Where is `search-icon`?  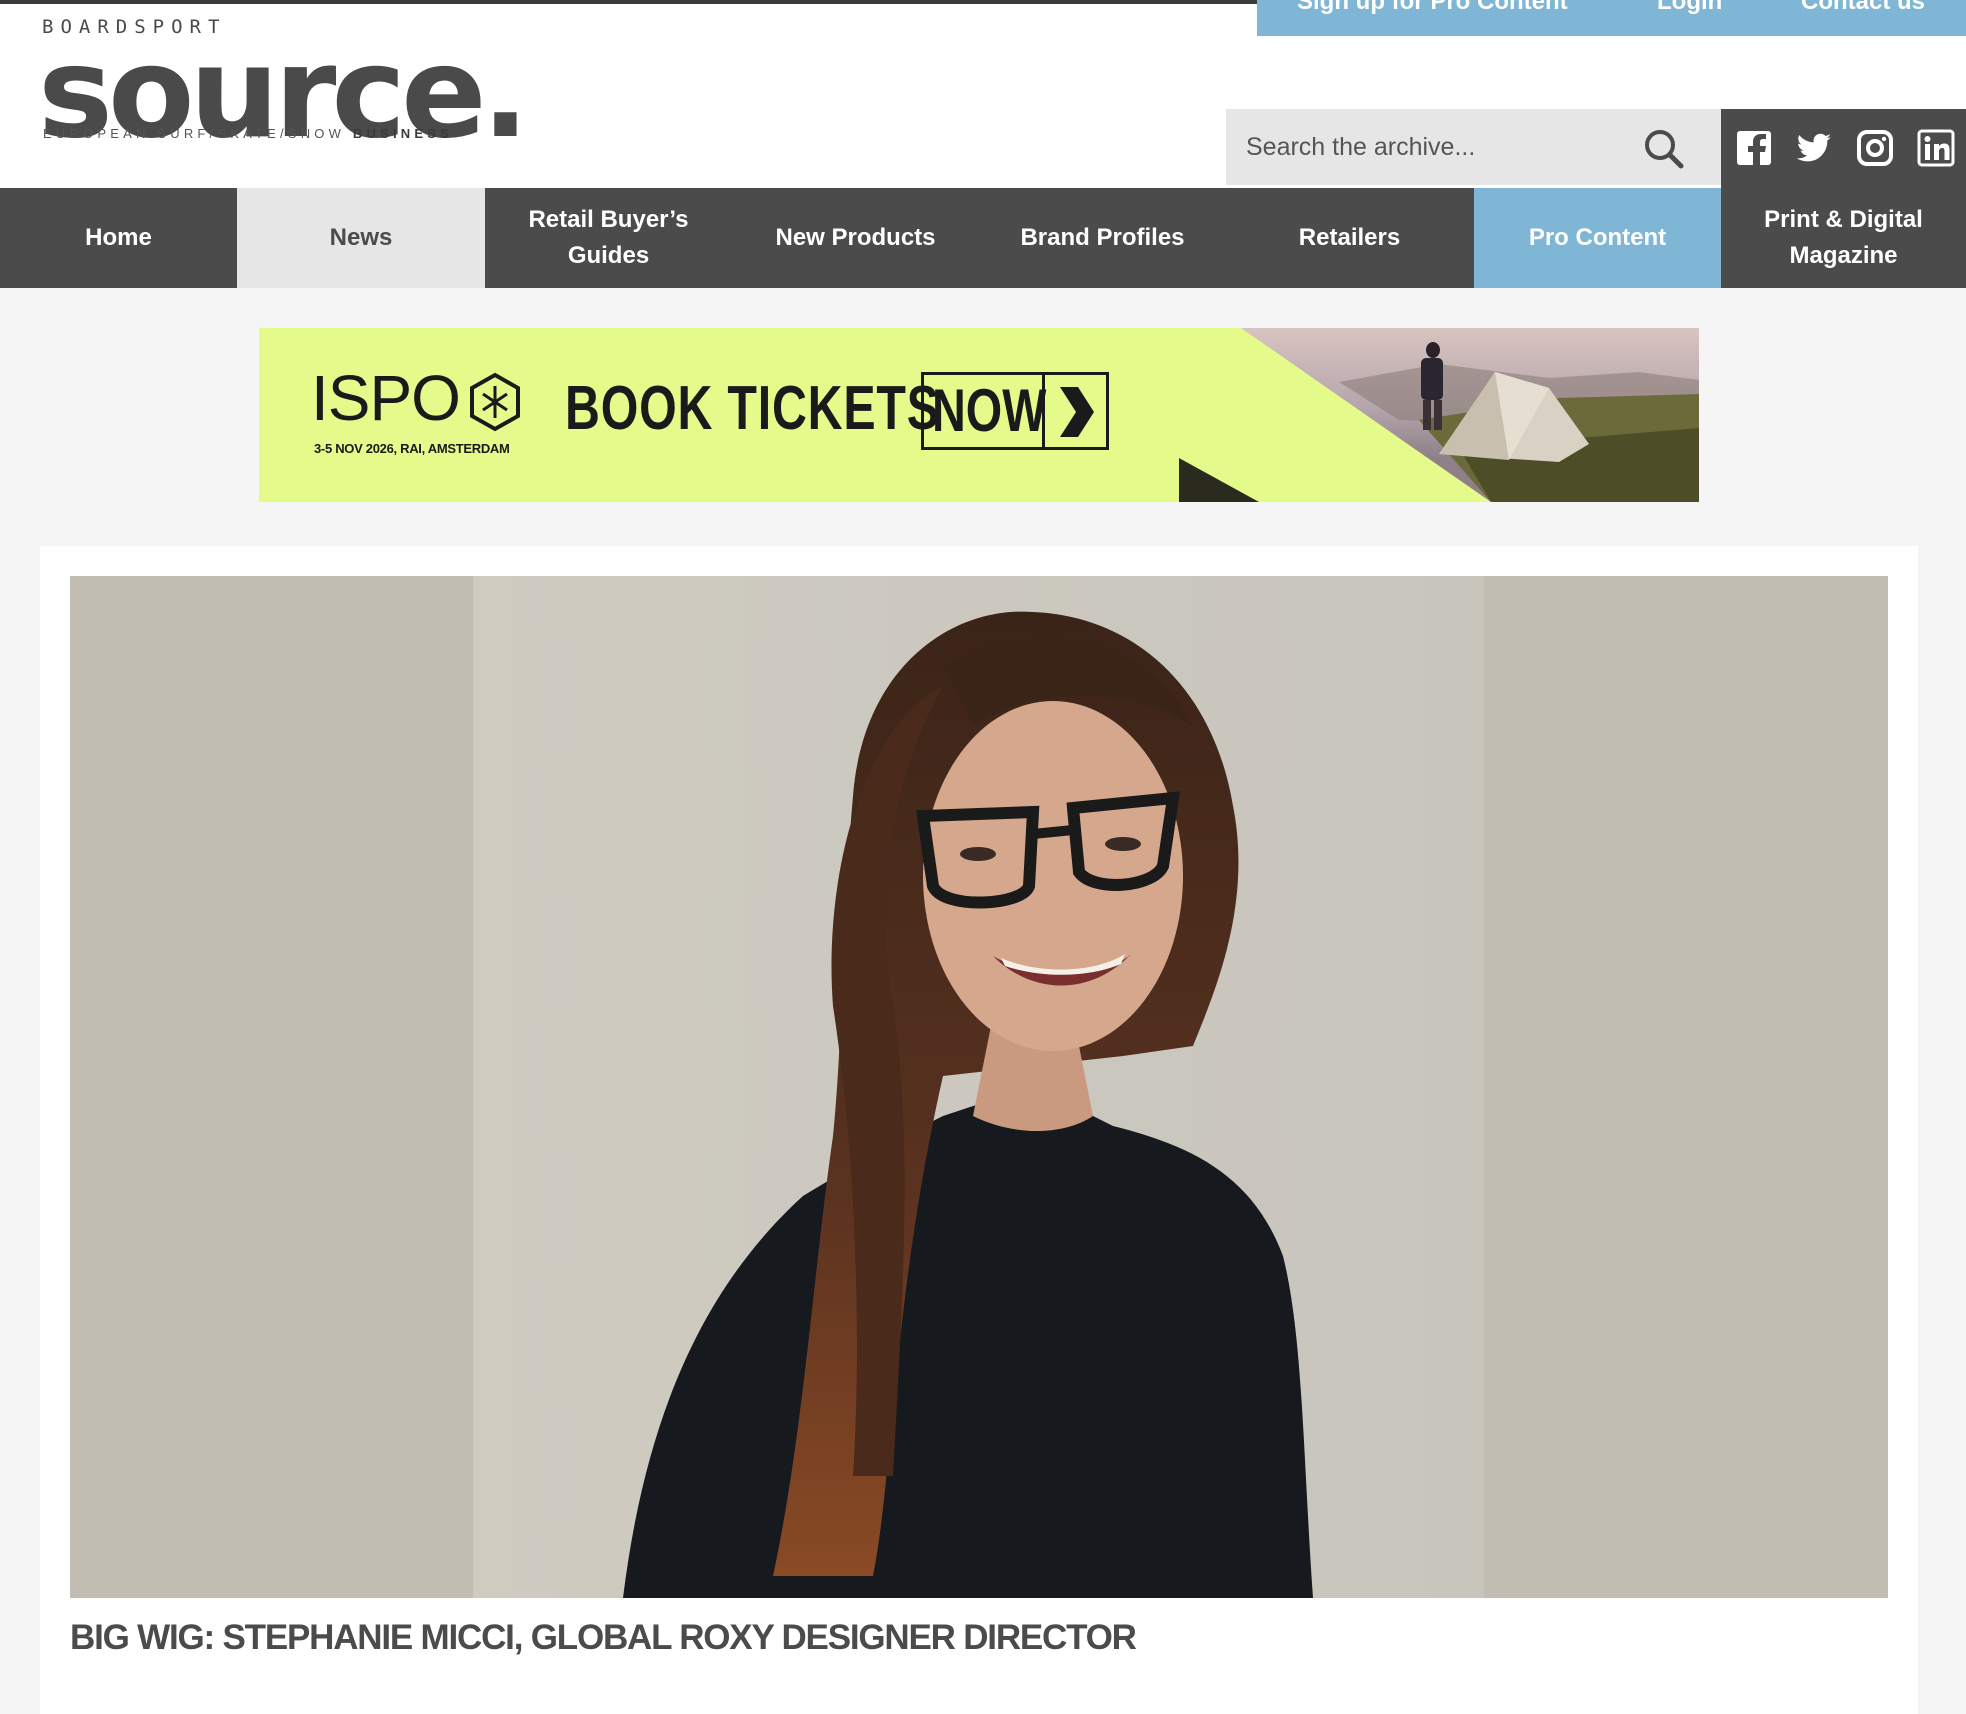
search-icon is located at coordinates (1664, 149).